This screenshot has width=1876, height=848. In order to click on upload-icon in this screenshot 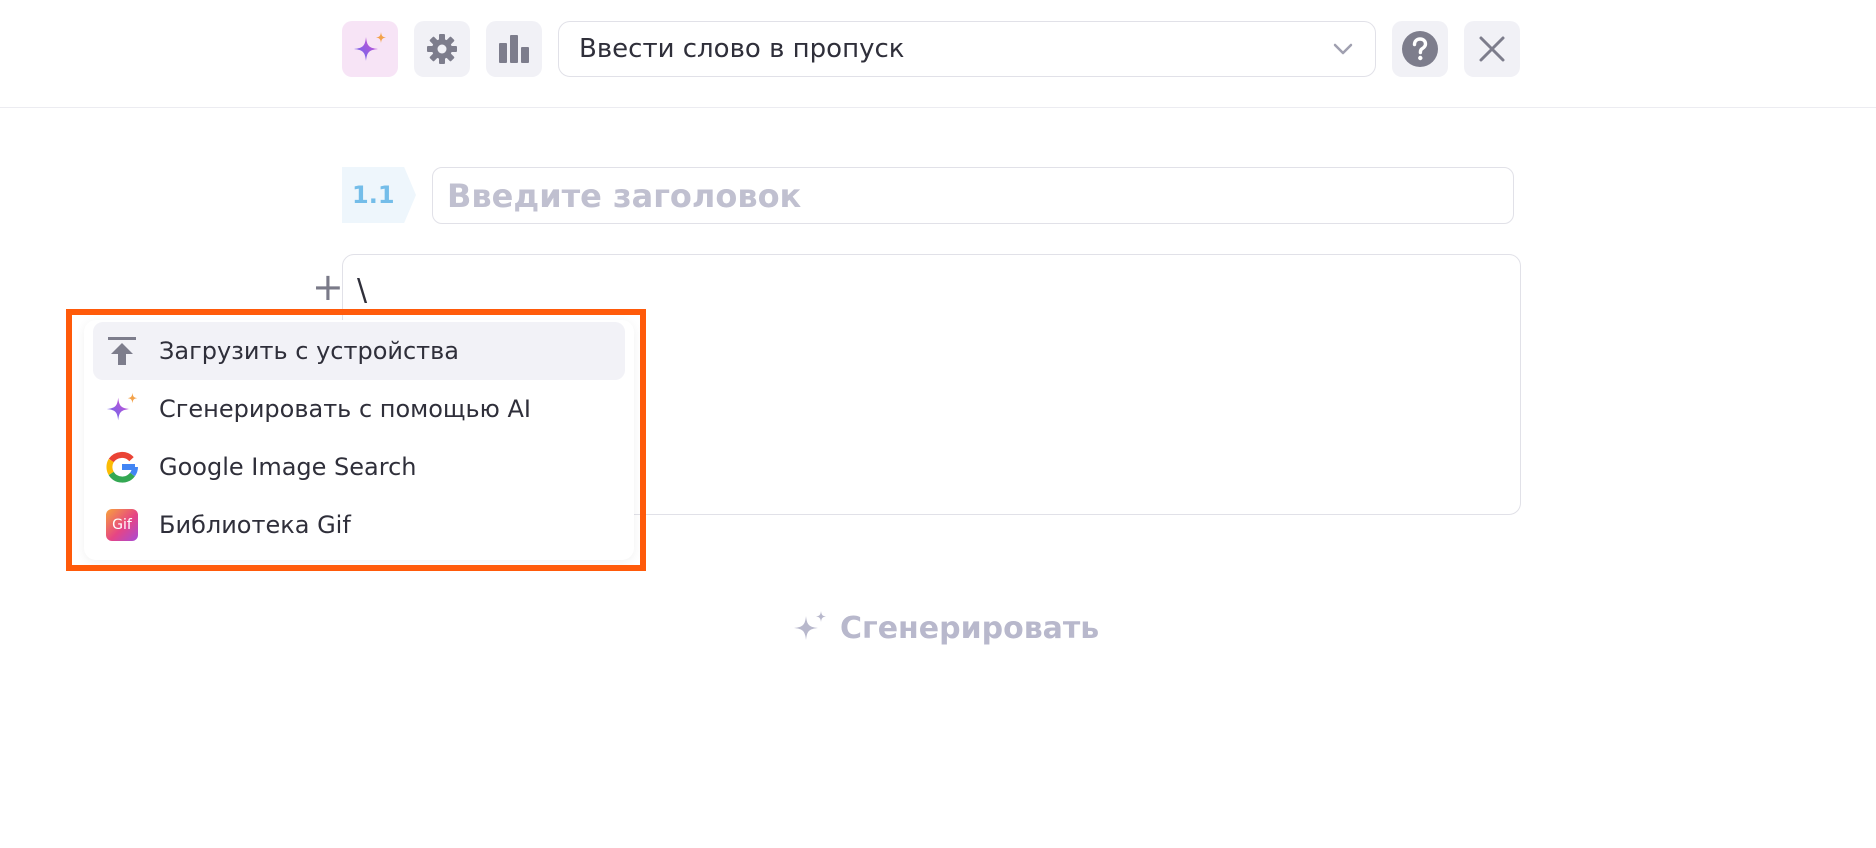, I will do `click(122, 351)`.